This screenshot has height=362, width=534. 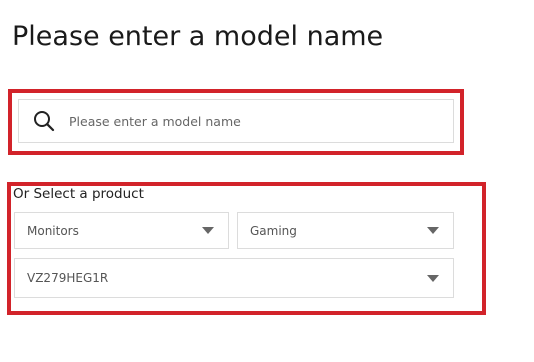 What do you see at coordinates (68, 278) in the screenshot?
I see `model-dropdown-value: VZ279HEG1R` at bounding box center [68, 278].